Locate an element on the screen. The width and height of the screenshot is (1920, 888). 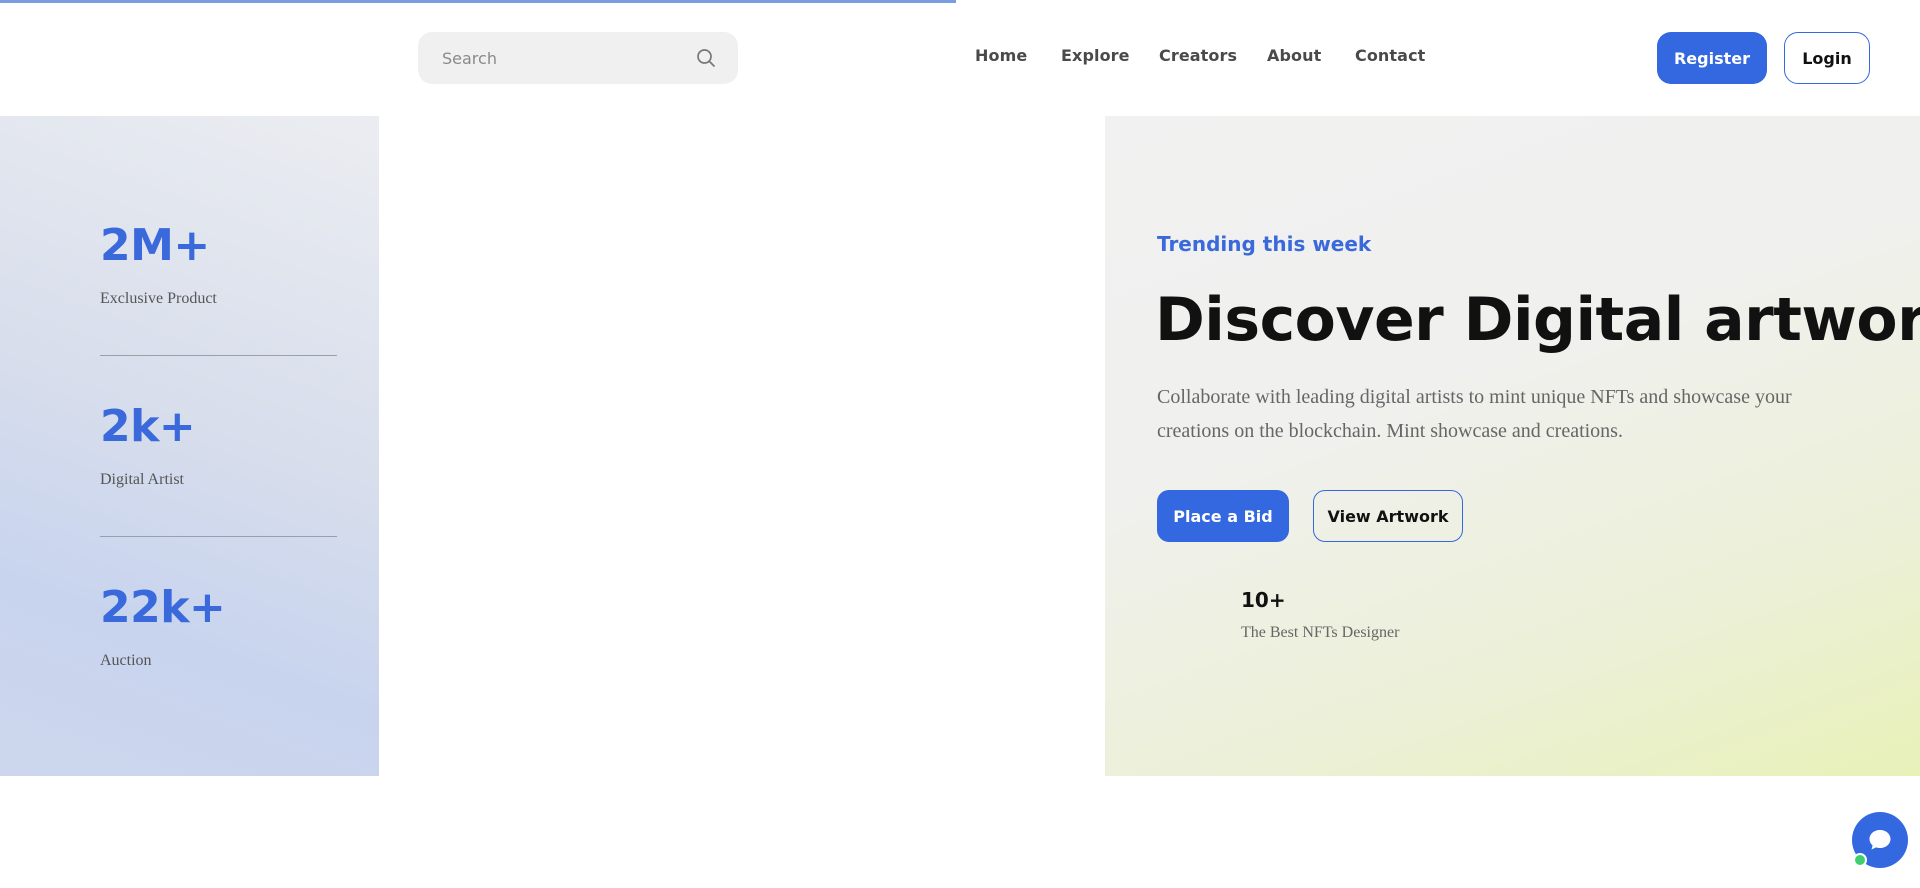
login-button: Login is located at coordinates (1827, 58).